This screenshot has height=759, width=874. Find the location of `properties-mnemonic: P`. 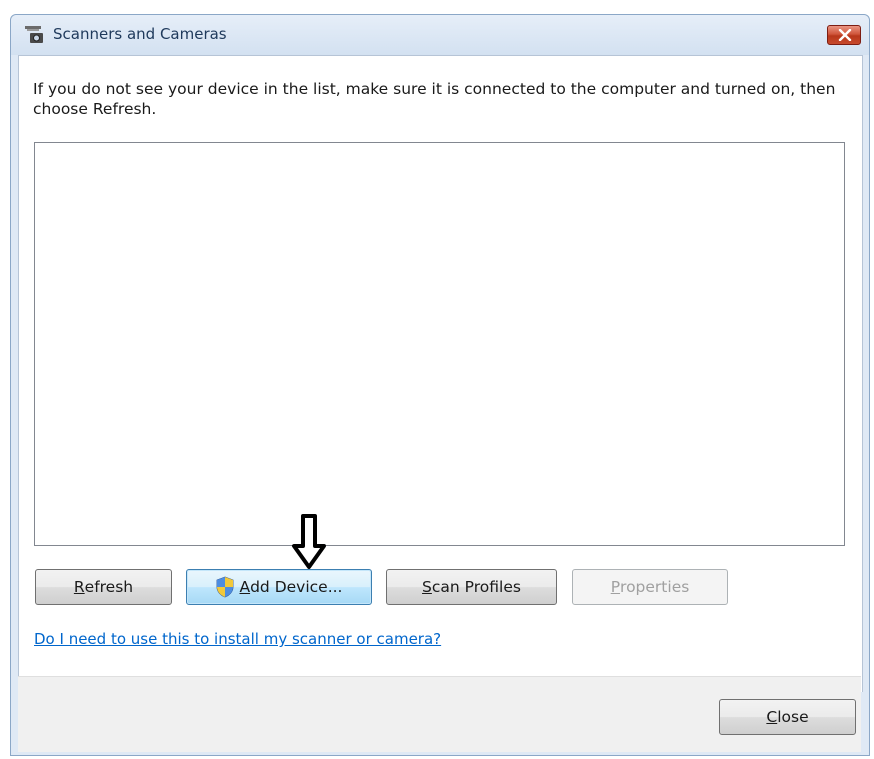

properties-mnemonic: P is located at coordinates (615, 587).